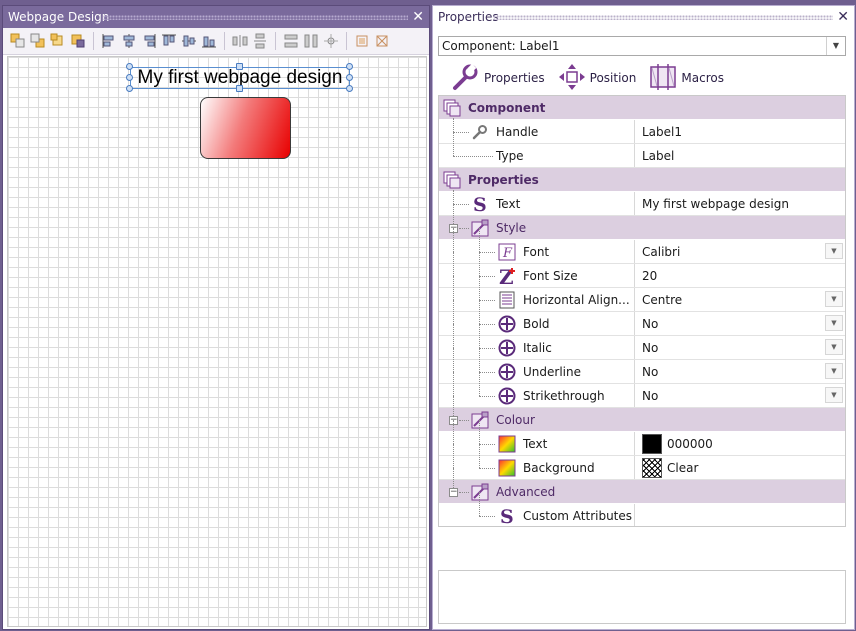 The image size is (856, 631). I want to click on space-vertical-icon, so click(260, 41).